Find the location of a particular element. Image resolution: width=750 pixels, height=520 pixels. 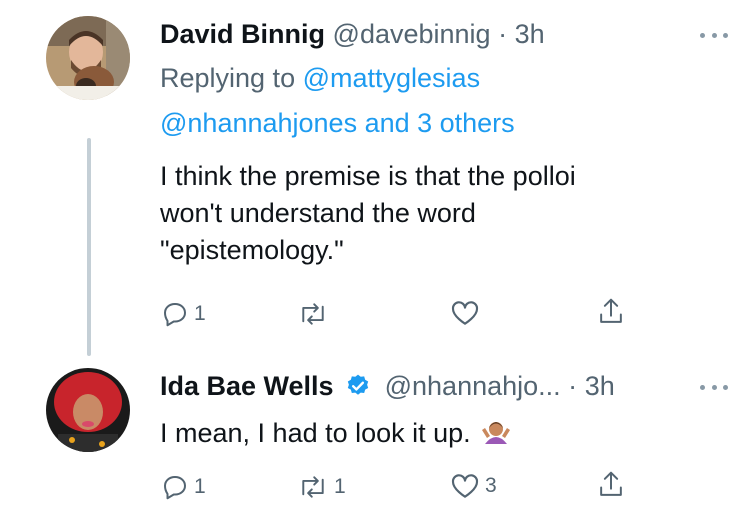

tweet-text-line: "epistemology." is located at coordinates (252, 250).